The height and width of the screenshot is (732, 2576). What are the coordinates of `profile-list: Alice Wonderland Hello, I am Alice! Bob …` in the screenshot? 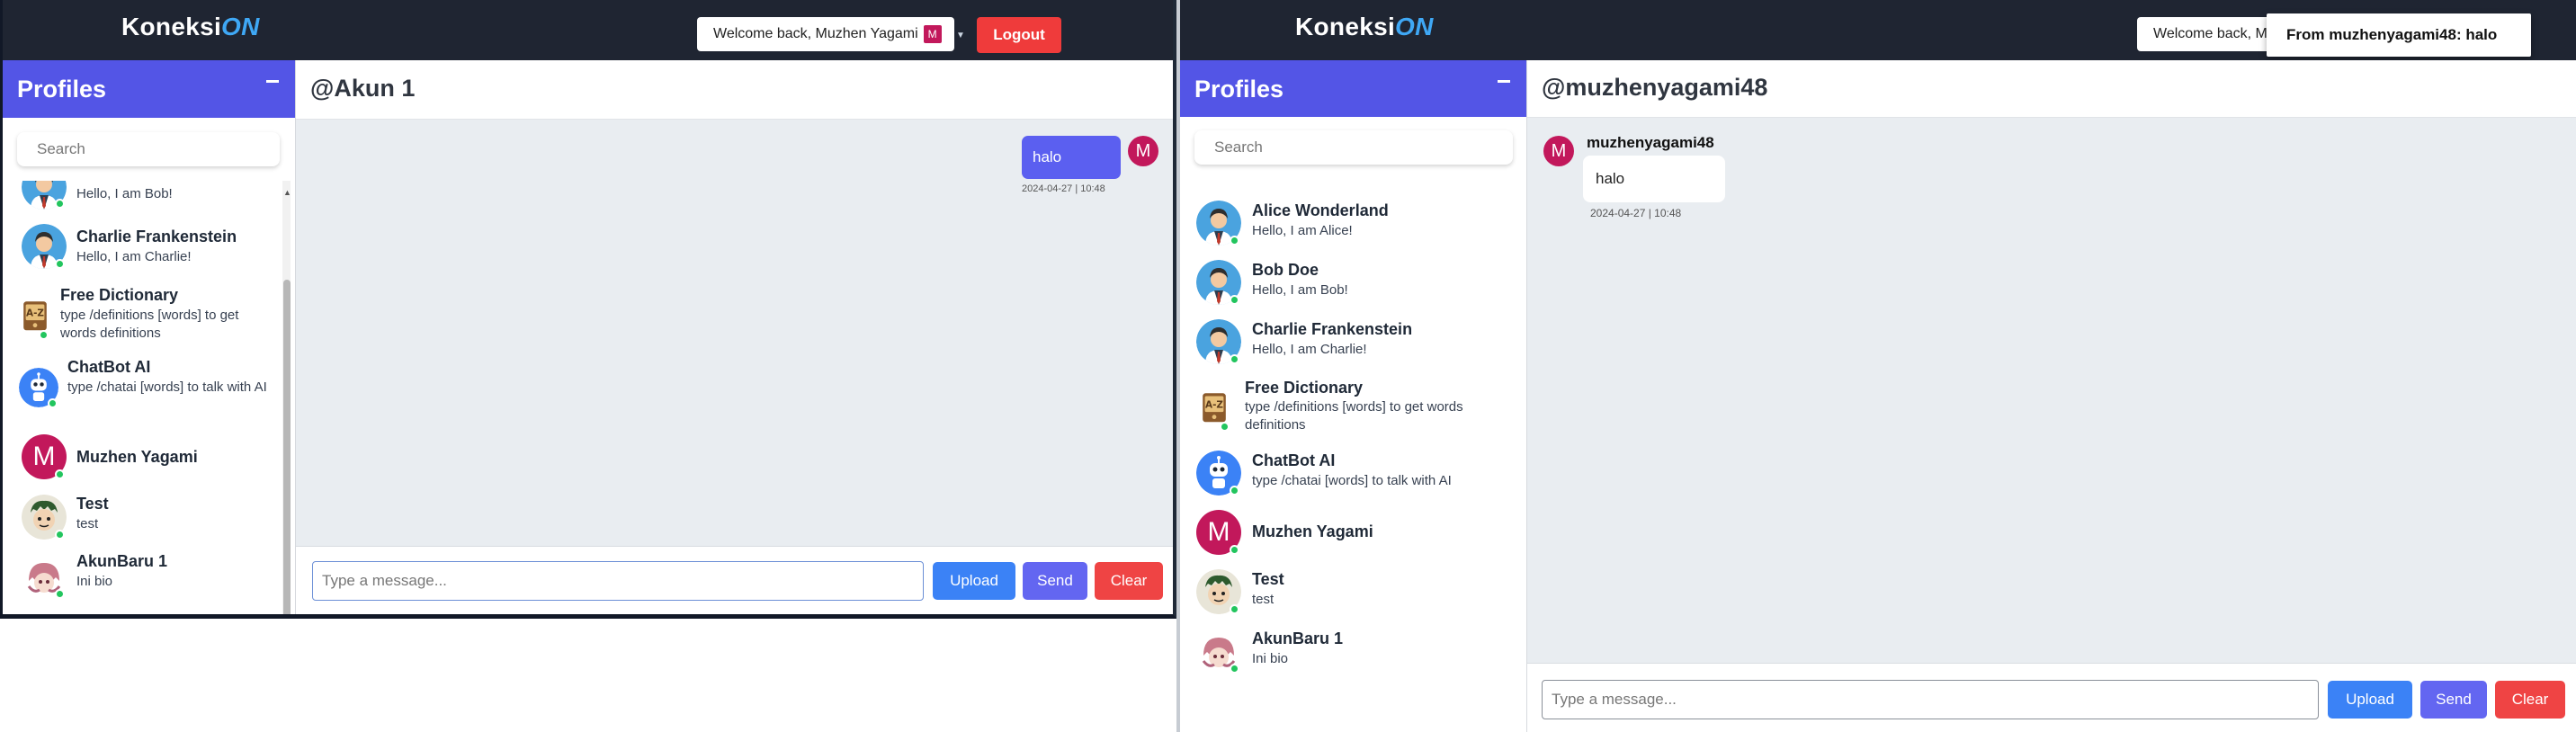 It's located at (1353, 463).